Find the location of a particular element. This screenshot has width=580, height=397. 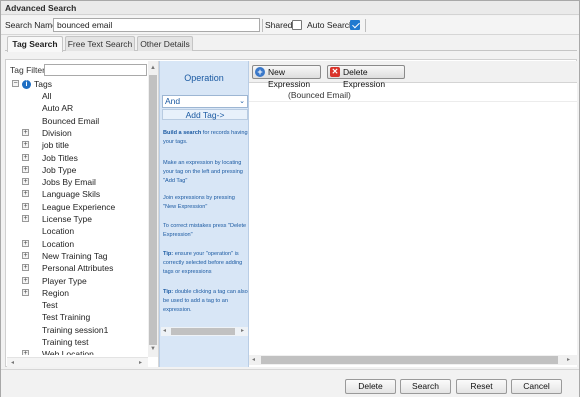

tree-item-label: Job Titles is located at coordinates (60, 157).